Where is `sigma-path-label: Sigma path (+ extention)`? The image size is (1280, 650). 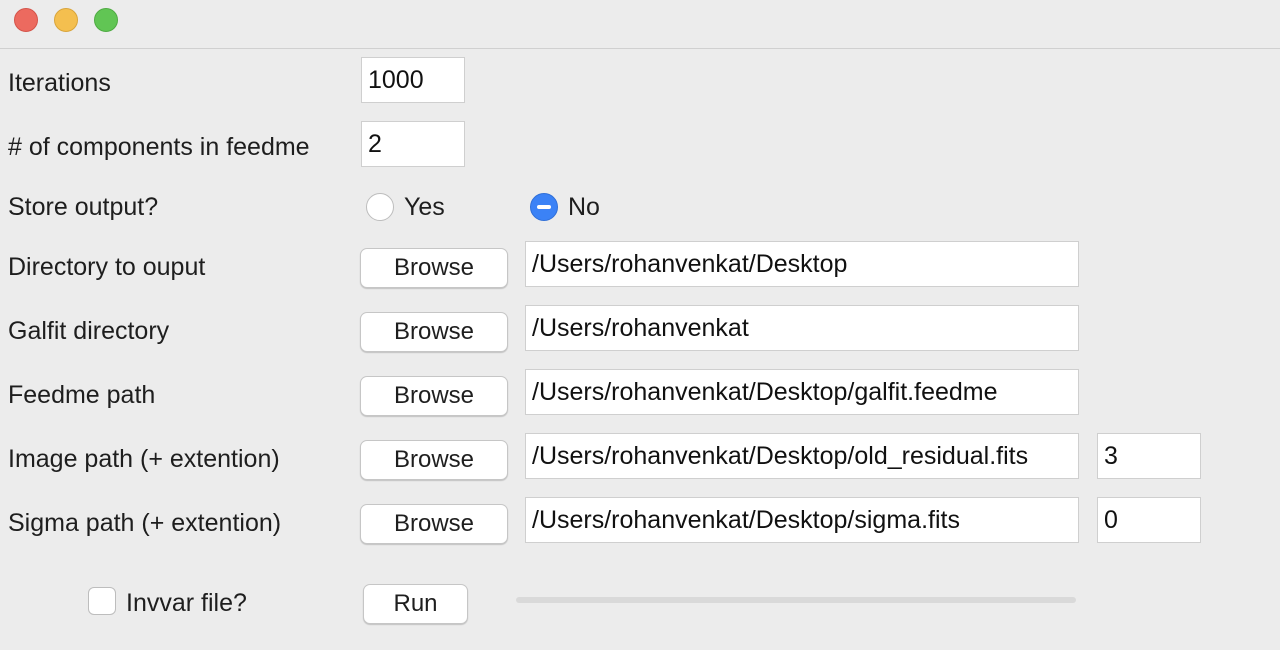
sigma-path-label: Sigma path (+ extention) is located at coordinates (145, 523).